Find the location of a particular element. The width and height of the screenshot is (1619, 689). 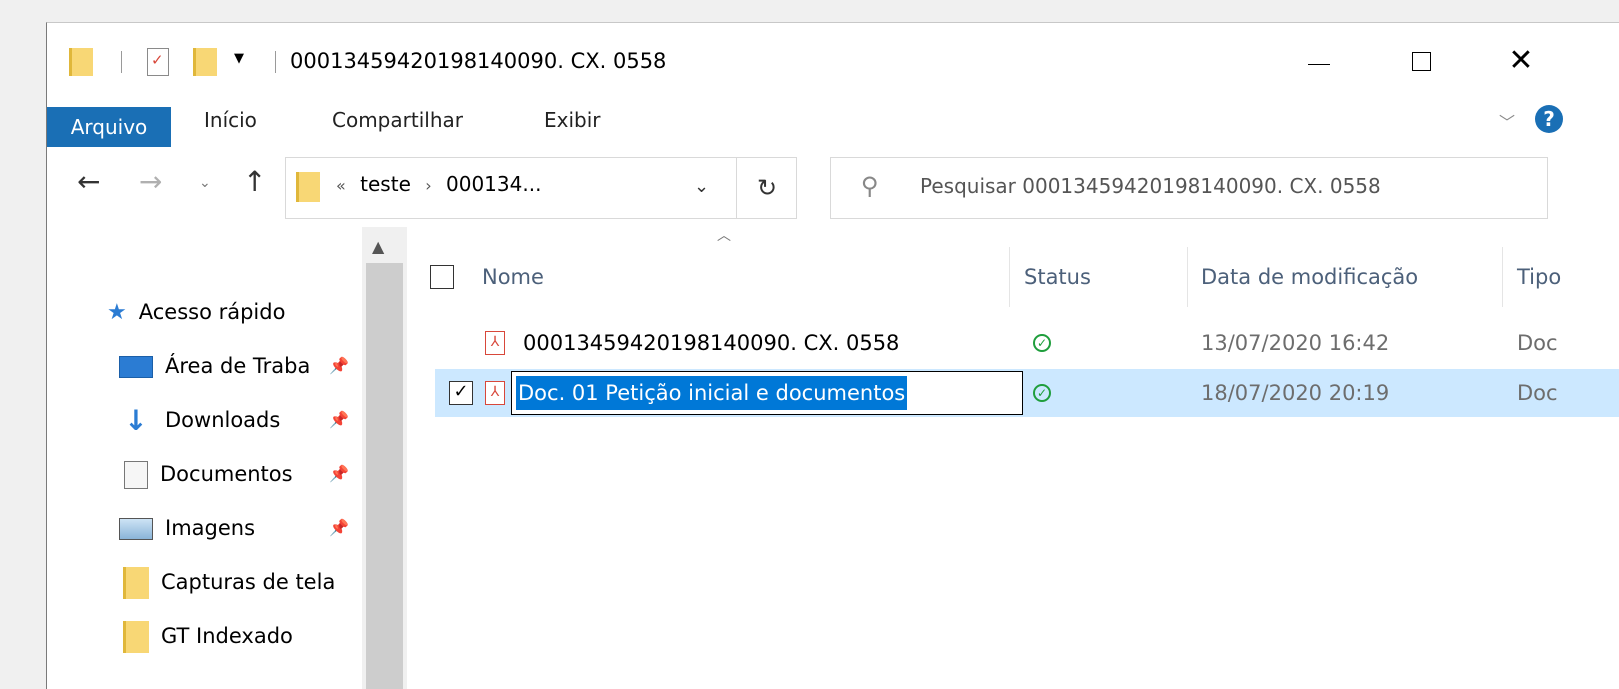

nav-item-gt-indexado: GT Indexado is located at coordinates (206, 636).